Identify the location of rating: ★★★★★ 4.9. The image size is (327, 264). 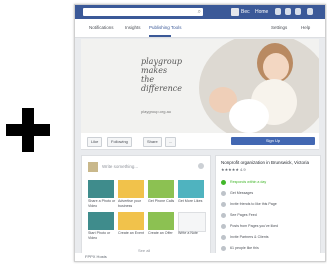
(233, 169).